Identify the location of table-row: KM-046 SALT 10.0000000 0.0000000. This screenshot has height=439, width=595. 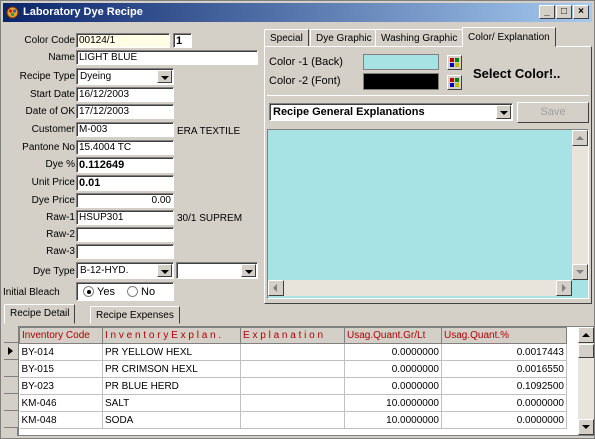
(293, 403).